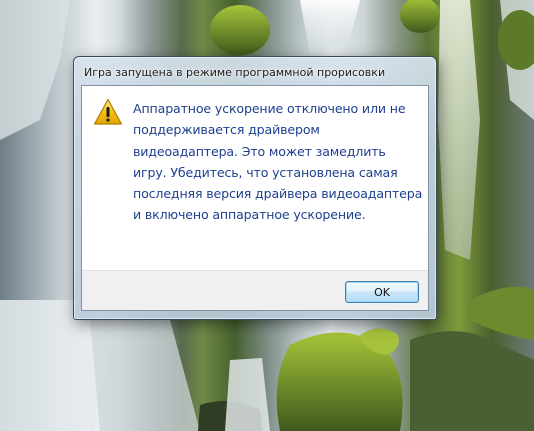  Describe the element at coordinates (382, 292) in the screenshot. I see `ok-button: OK` at that location.